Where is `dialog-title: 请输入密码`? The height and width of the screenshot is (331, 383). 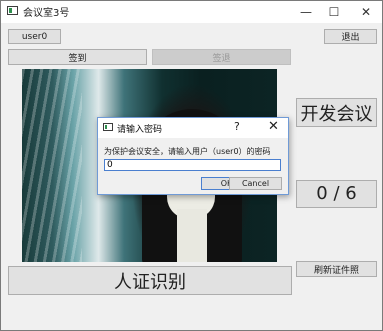
dialog-title: 请输入密码 is located at coordinates (140, 130).